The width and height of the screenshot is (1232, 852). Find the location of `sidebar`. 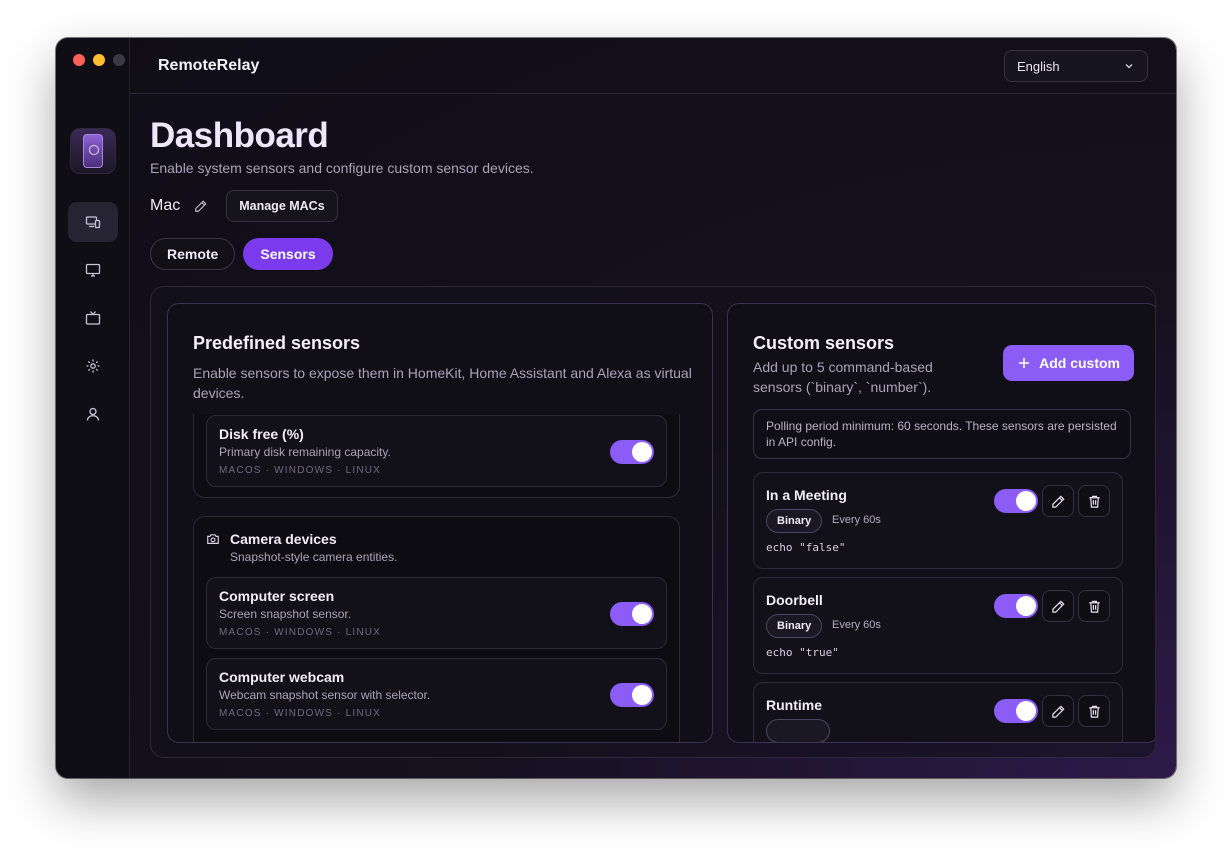

sidebar is located at coordinates (93, 408).